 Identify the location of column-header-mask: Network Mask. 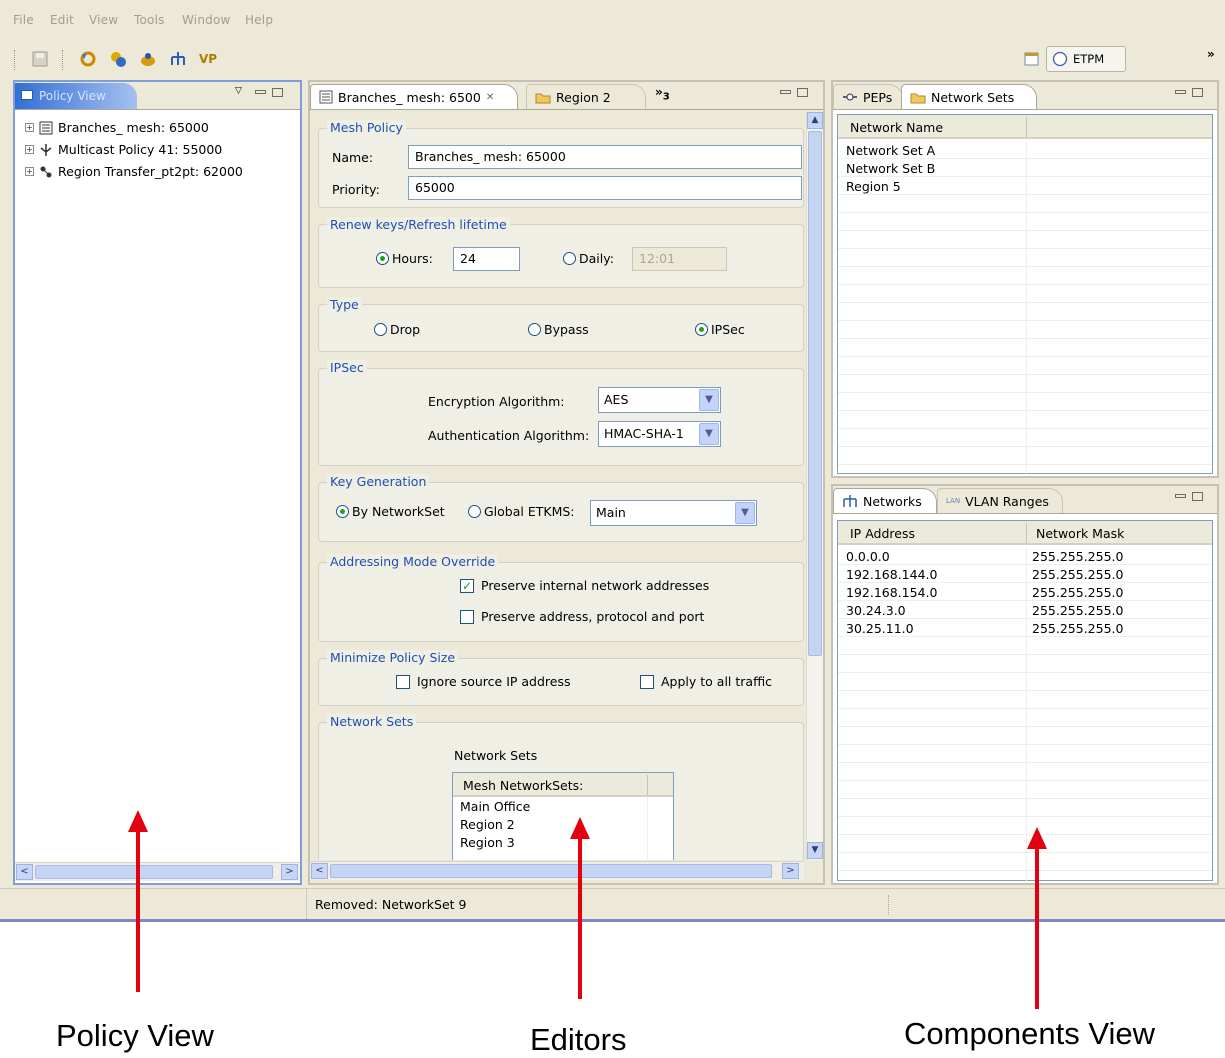
(1080, 533).